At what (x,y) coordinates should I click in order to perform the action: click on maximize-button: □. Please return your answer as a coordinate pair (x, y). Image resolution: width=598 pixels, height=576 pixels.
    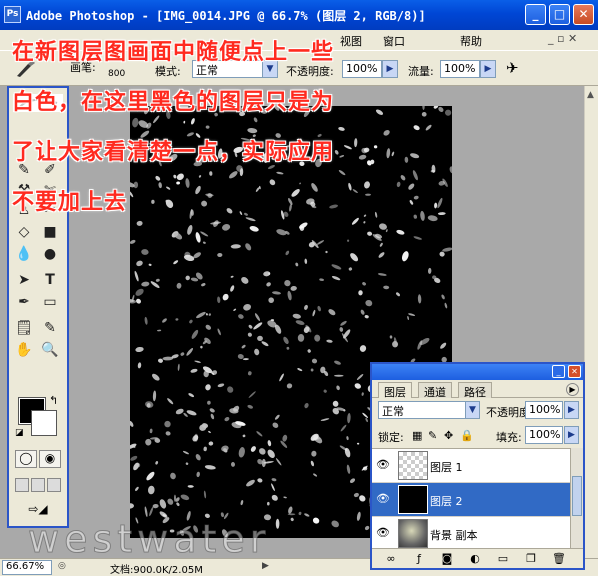
    Looking at the image, I should click on (559, 14).